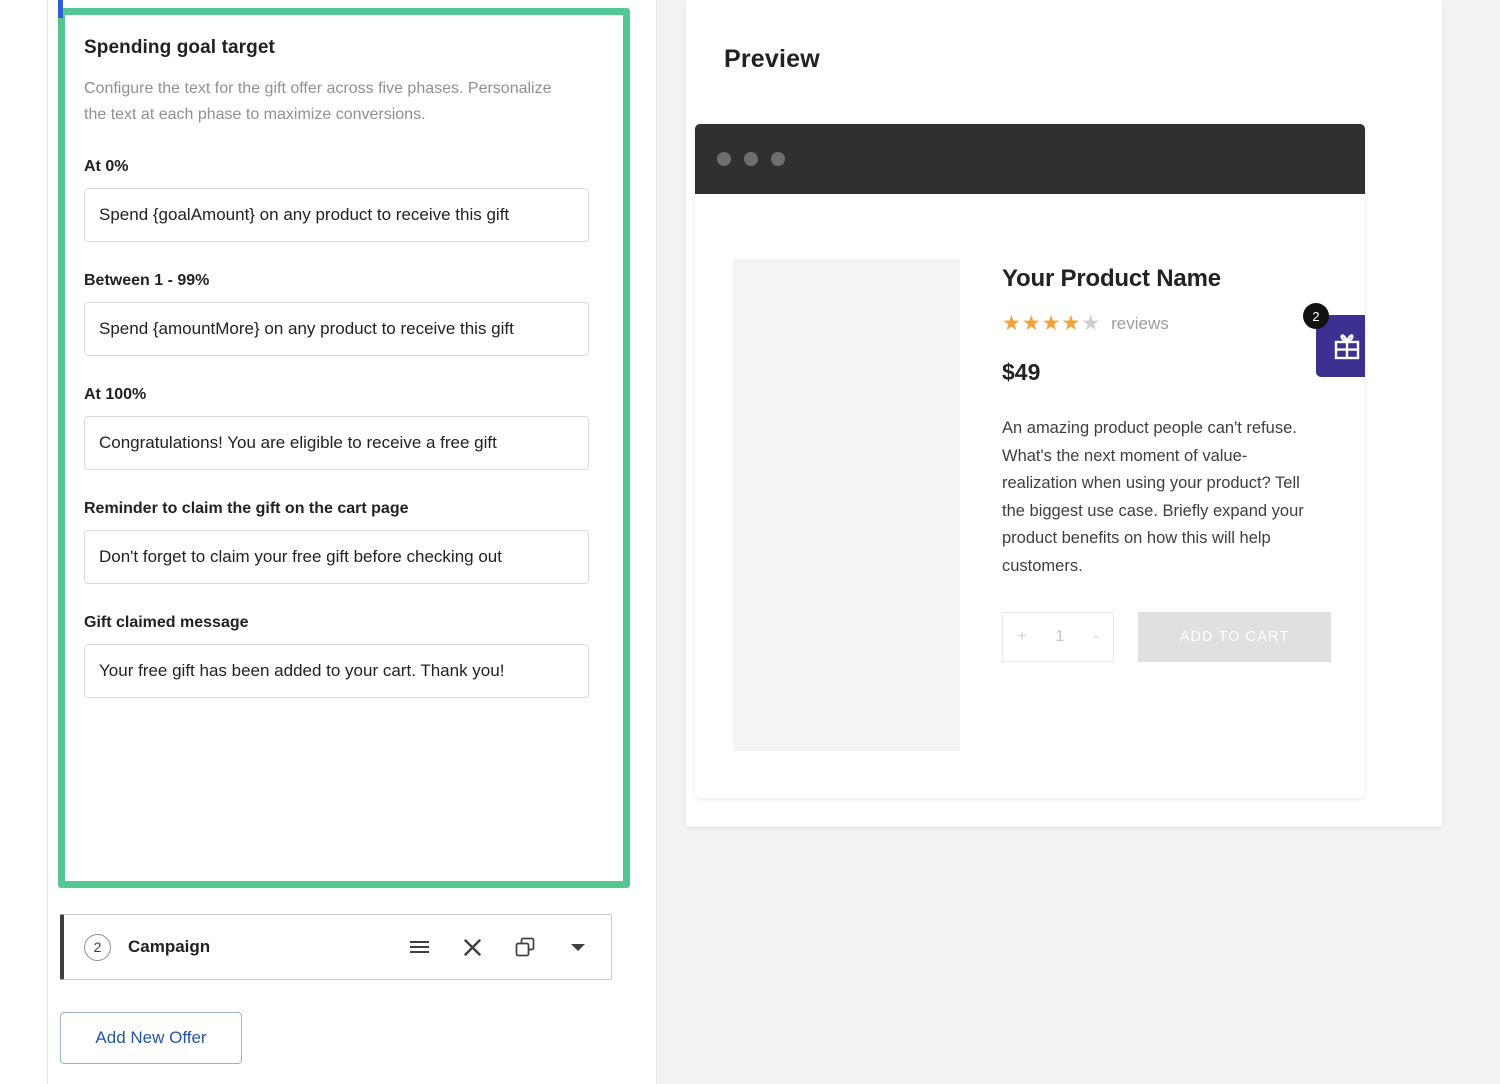 This screenshot has width=1500, height=1084. I want to click on field-label-gift-claimed-message: Gift claimed message, so click(166, 622).